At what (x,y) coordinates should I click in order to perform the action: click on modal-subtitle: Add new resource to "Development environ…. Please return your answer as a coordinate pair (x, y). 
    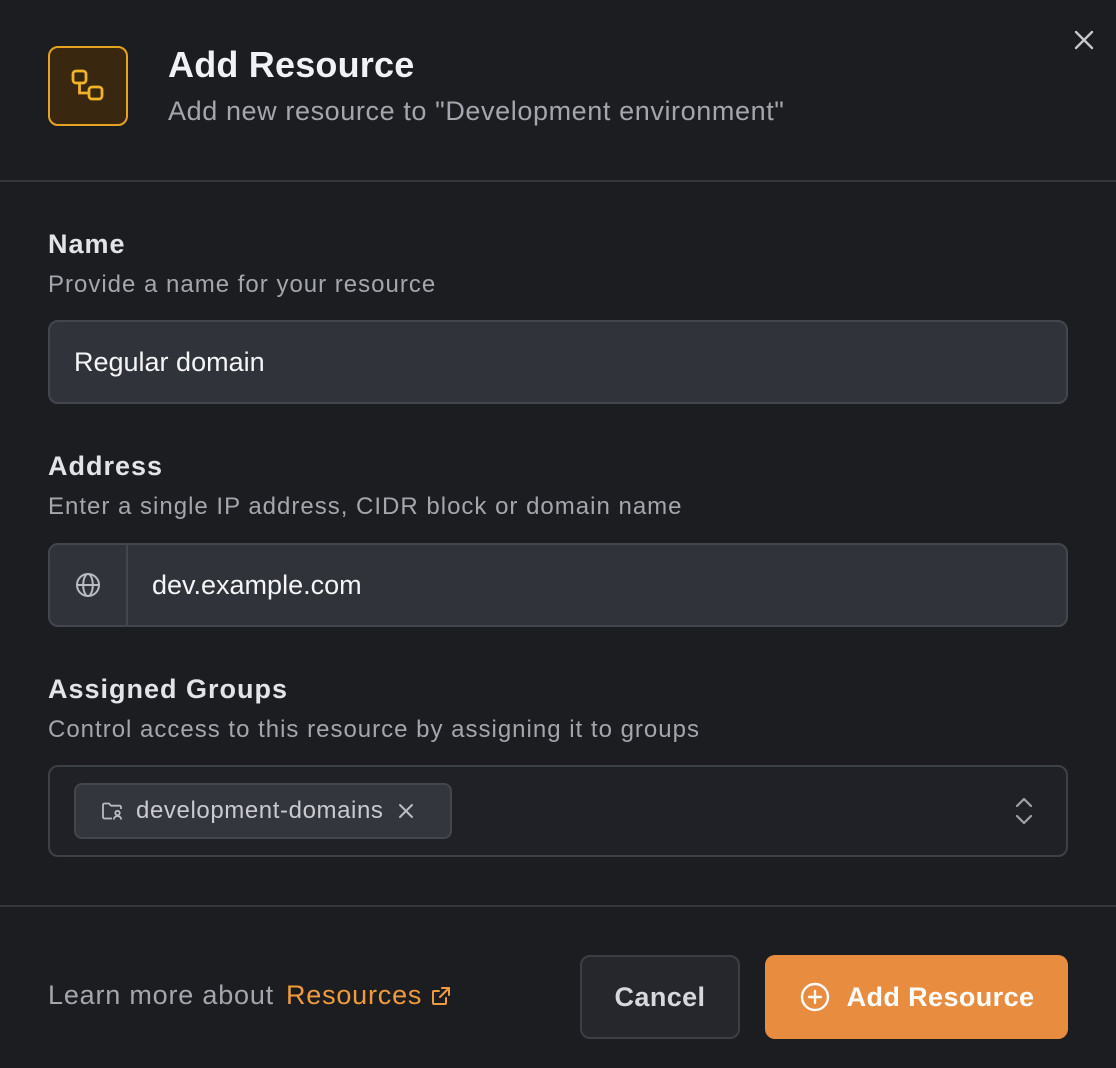
    Looking at the image, I should click on (476, 111).